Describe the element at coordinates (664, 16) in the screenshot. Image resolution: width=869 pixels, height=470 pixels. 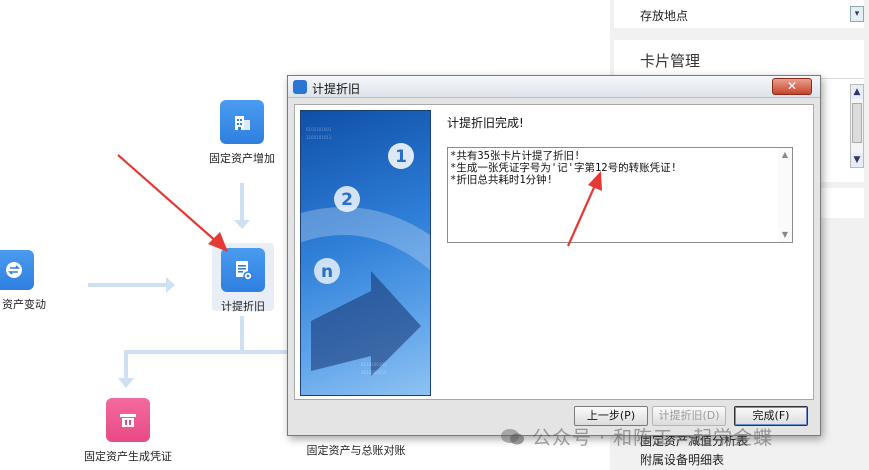
I see `storage-location-label: 存放地点` at that location.